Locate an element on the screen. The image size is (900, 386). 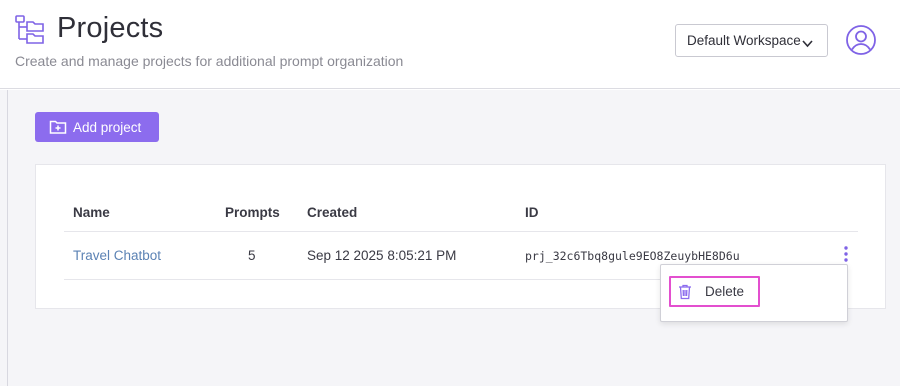
add-project-label: Add project is located at coordinates (107, 127).